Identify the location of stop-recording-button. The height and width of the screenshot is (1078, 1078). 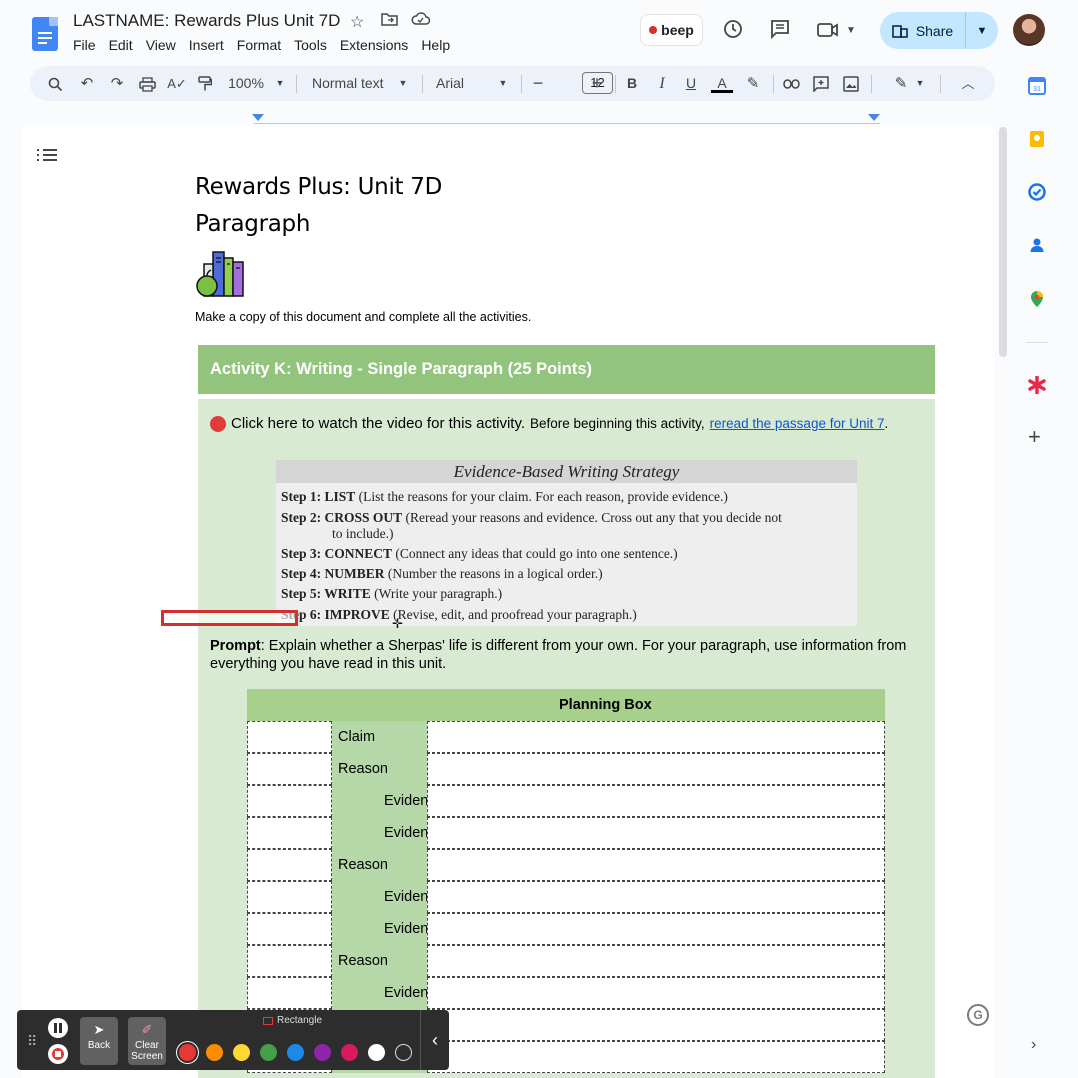
(58, 1054).